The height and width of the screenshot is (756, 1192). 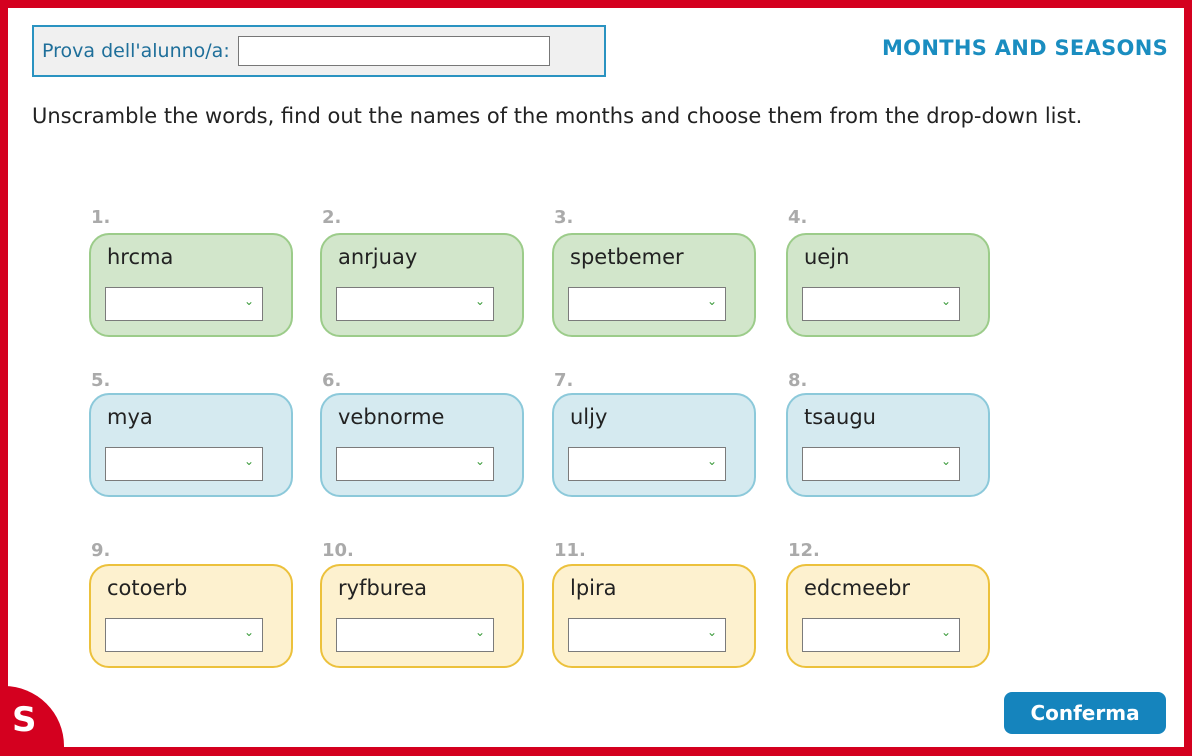 What do you see at coordinates (804, 550) in the screenshot?
I see `item-number: 12.` at bounding box center [804, 550].